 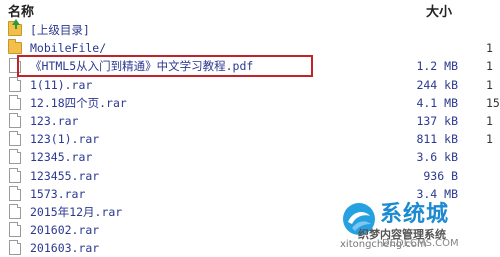 I want to click on file-name: MobileFile/, so click(x=68, y=48).